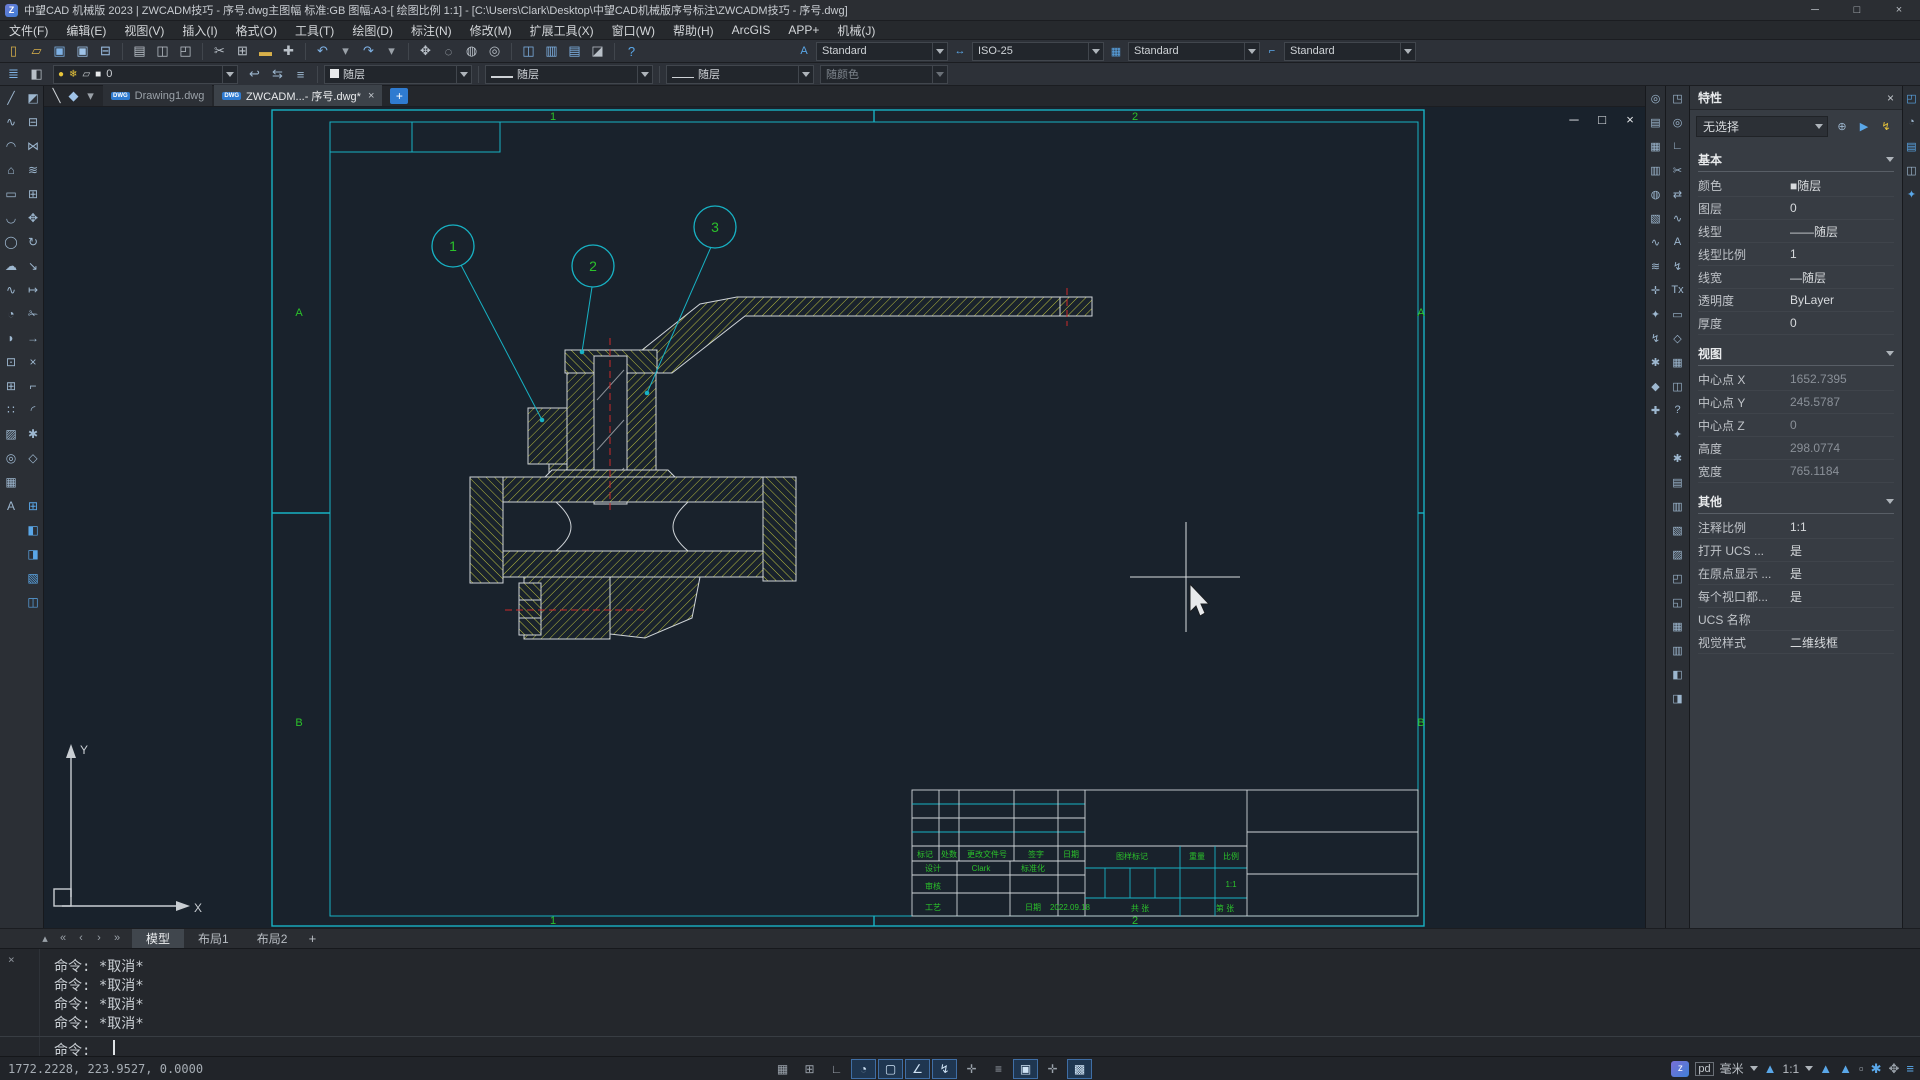 The width and height of the screenshot is (1920, 1080). I want to click on zoom-detail-icon: ◍, so click(1655, 194).